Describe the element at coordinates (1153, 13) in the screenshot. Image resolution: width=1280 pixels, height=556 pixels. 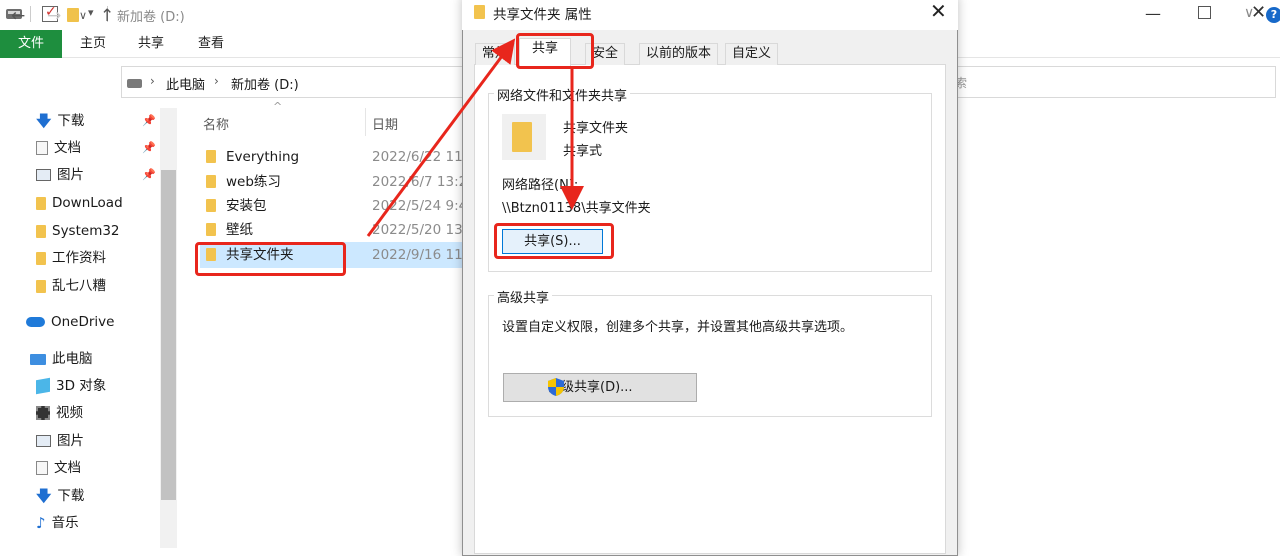
I see `minimize-icon: —` at that location.